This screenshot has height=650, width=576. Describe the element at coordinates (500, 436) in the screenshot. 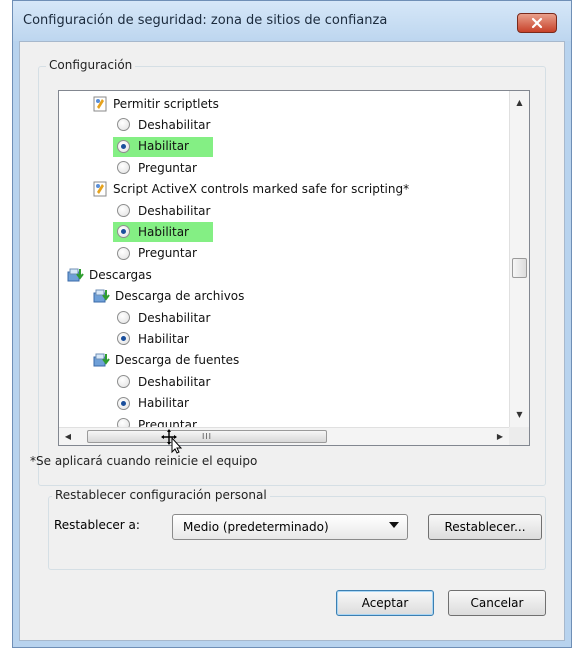

I see `scroll-right-icon: ▶` at that location.